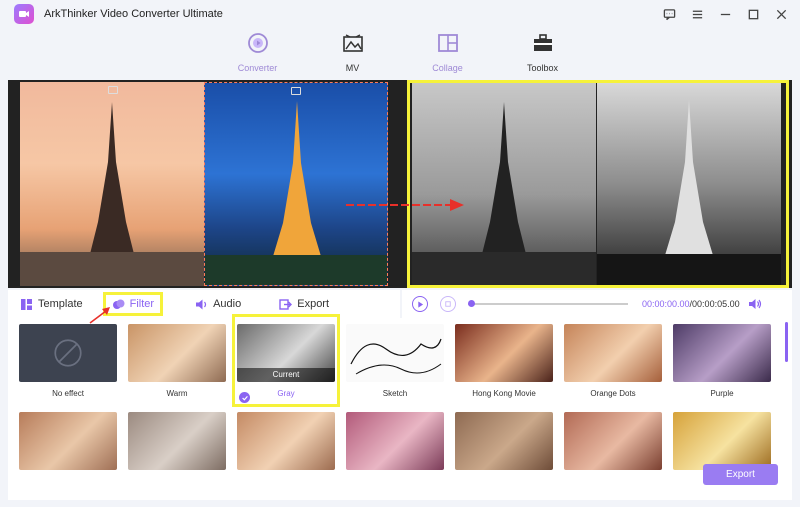 This screenshot has width=800, height=507. I want to click on time-display: 00:00:00.00/00:00:05.00, so click(691, 304).